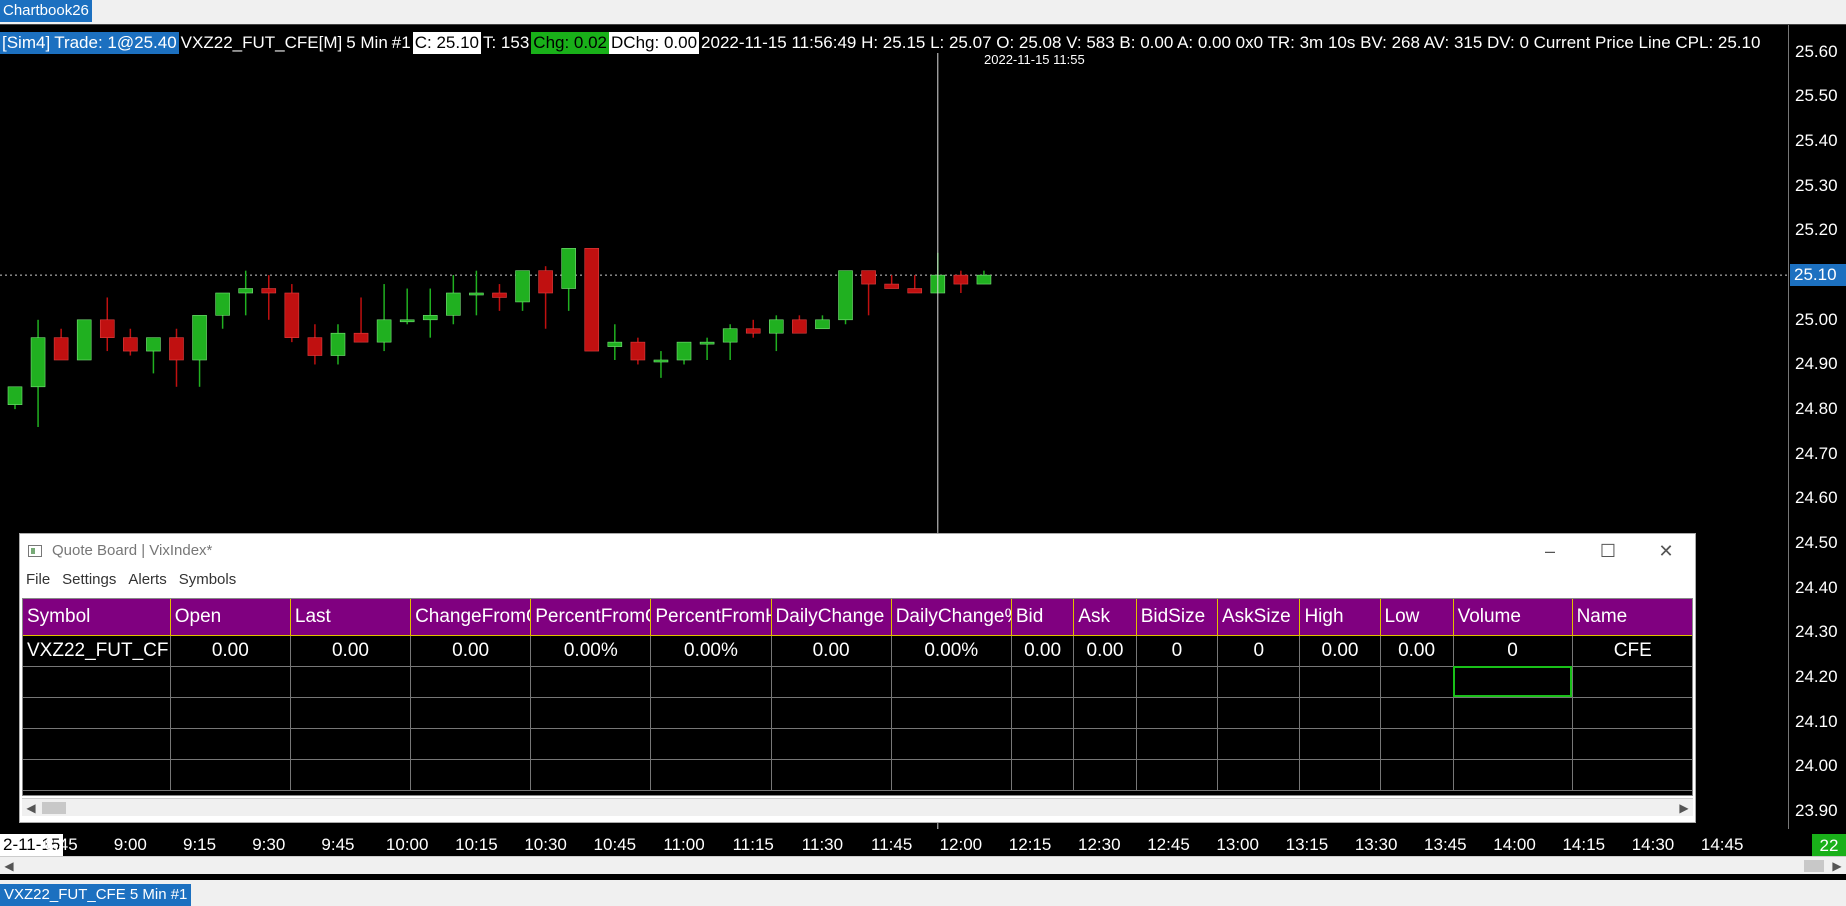 This screenshot has width=1846, height=906. Describe the element at coordinates (1632, 651) in the screenshot. I see `table-cell: CFE` at that location.